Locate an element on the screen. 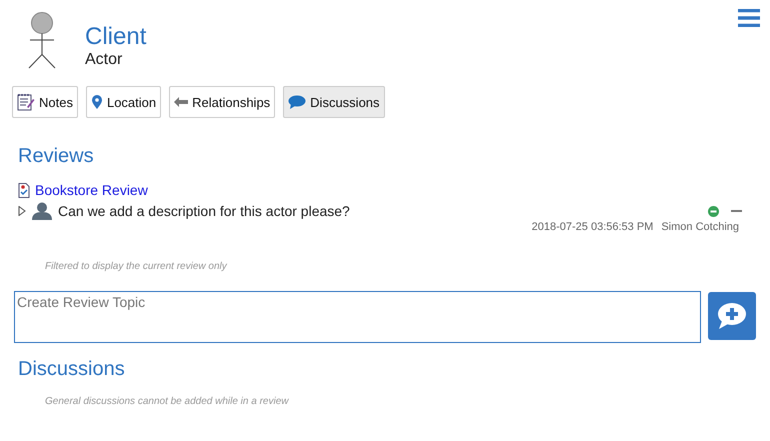 The height and width of the screenshot is (441, 770). review-link: Bookstore Review is located at coordinates (91, 190).